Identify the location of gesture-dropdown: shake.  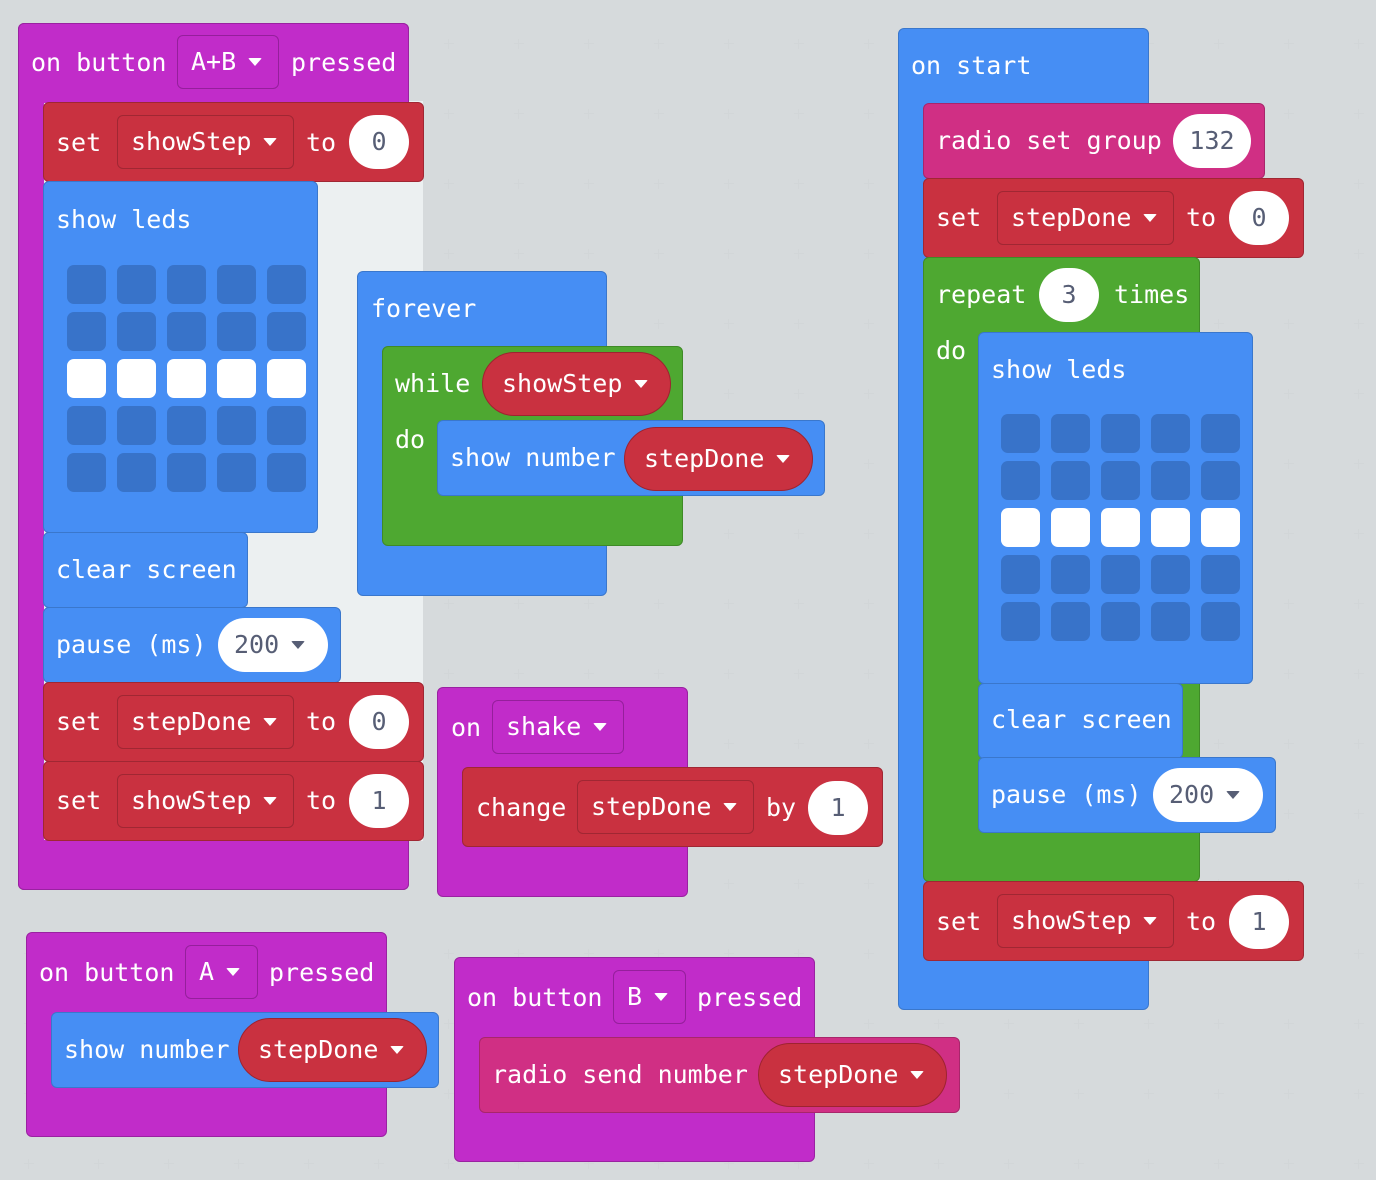
(558, 727).